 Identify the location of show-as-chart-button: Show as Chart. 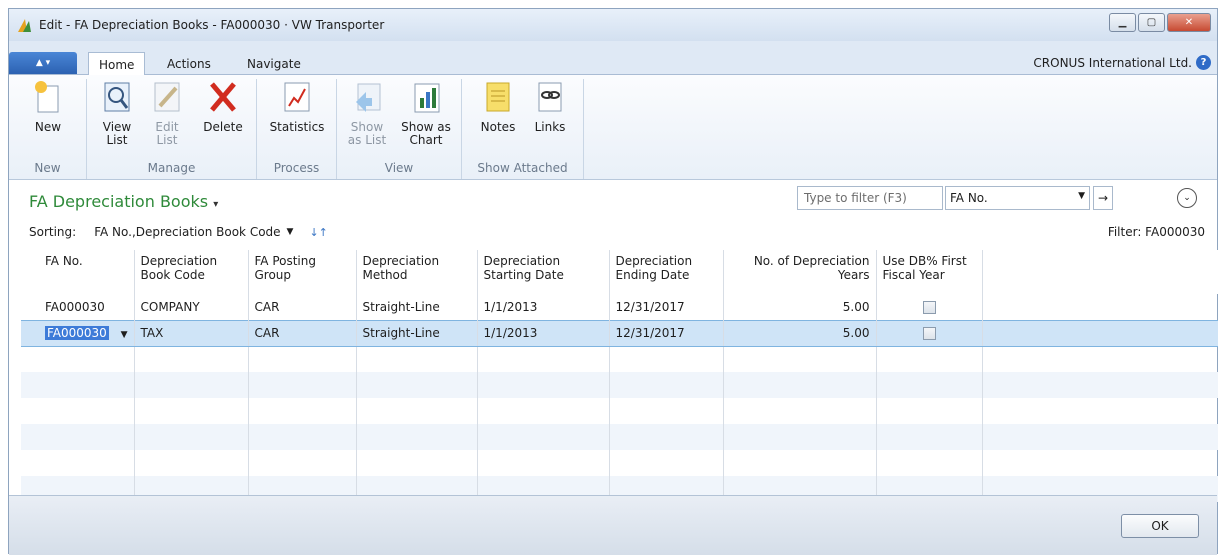
(426, 113).